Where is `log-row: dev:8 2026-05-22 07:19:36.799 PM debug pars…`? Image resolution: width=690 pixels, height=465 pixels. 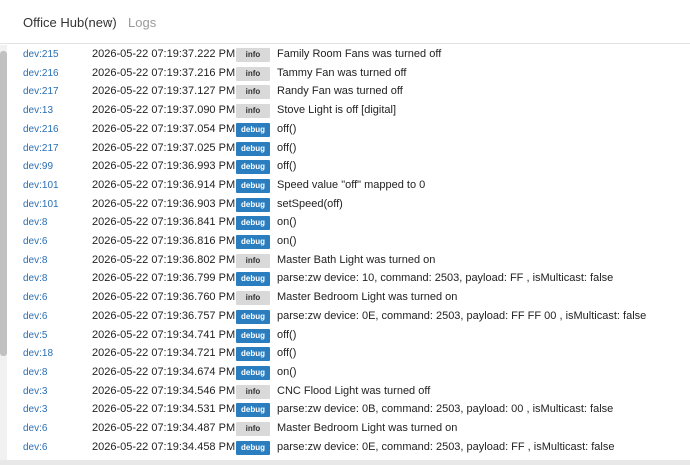
log-row: dev:8 2026-05-22 07:19:36.799 PM debug pars… is located at coordinates (345, 279).